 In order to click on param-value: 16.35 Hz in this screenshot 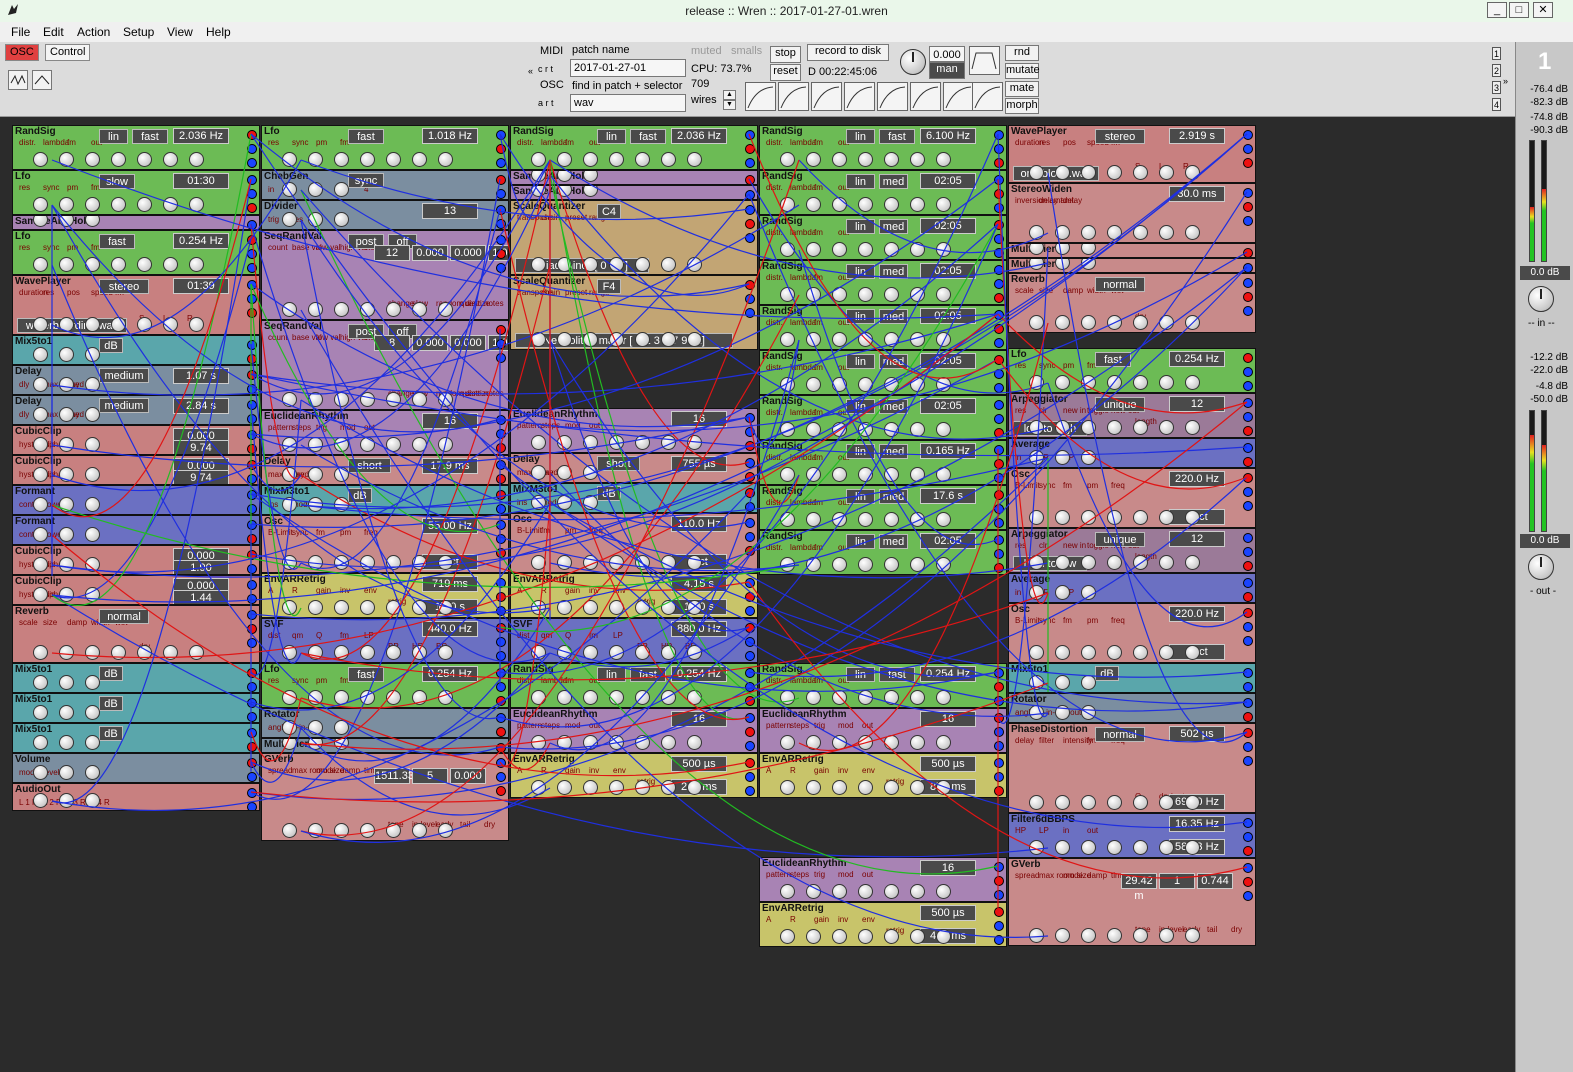, I will do `click(1197, 824)`.